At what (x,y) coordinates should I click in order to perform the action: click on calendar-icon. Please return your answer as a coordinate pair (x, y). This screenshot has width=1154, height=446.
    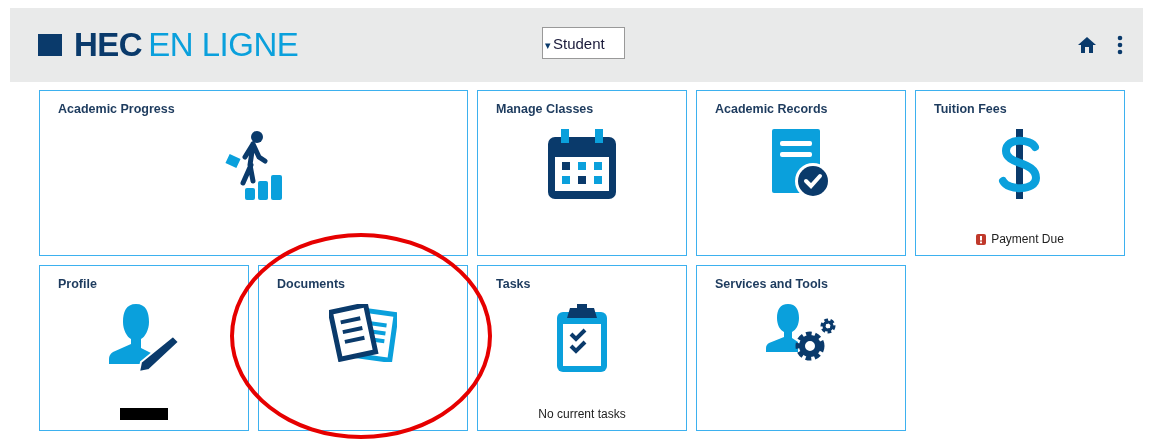
    Looking at the image, I should click on (582, 164).